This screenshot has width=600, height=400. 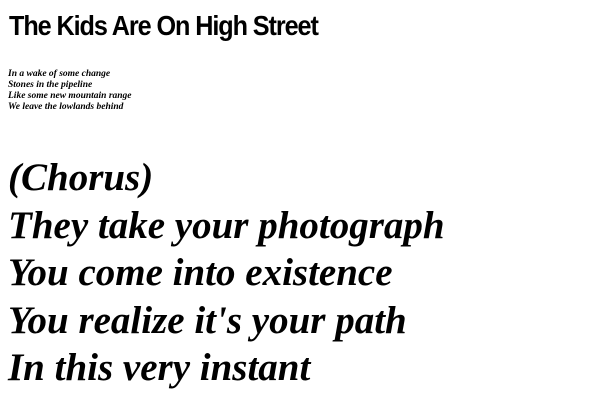 I want to click on verse-line: Stones in the pipeline, so click(x=50, y=85).